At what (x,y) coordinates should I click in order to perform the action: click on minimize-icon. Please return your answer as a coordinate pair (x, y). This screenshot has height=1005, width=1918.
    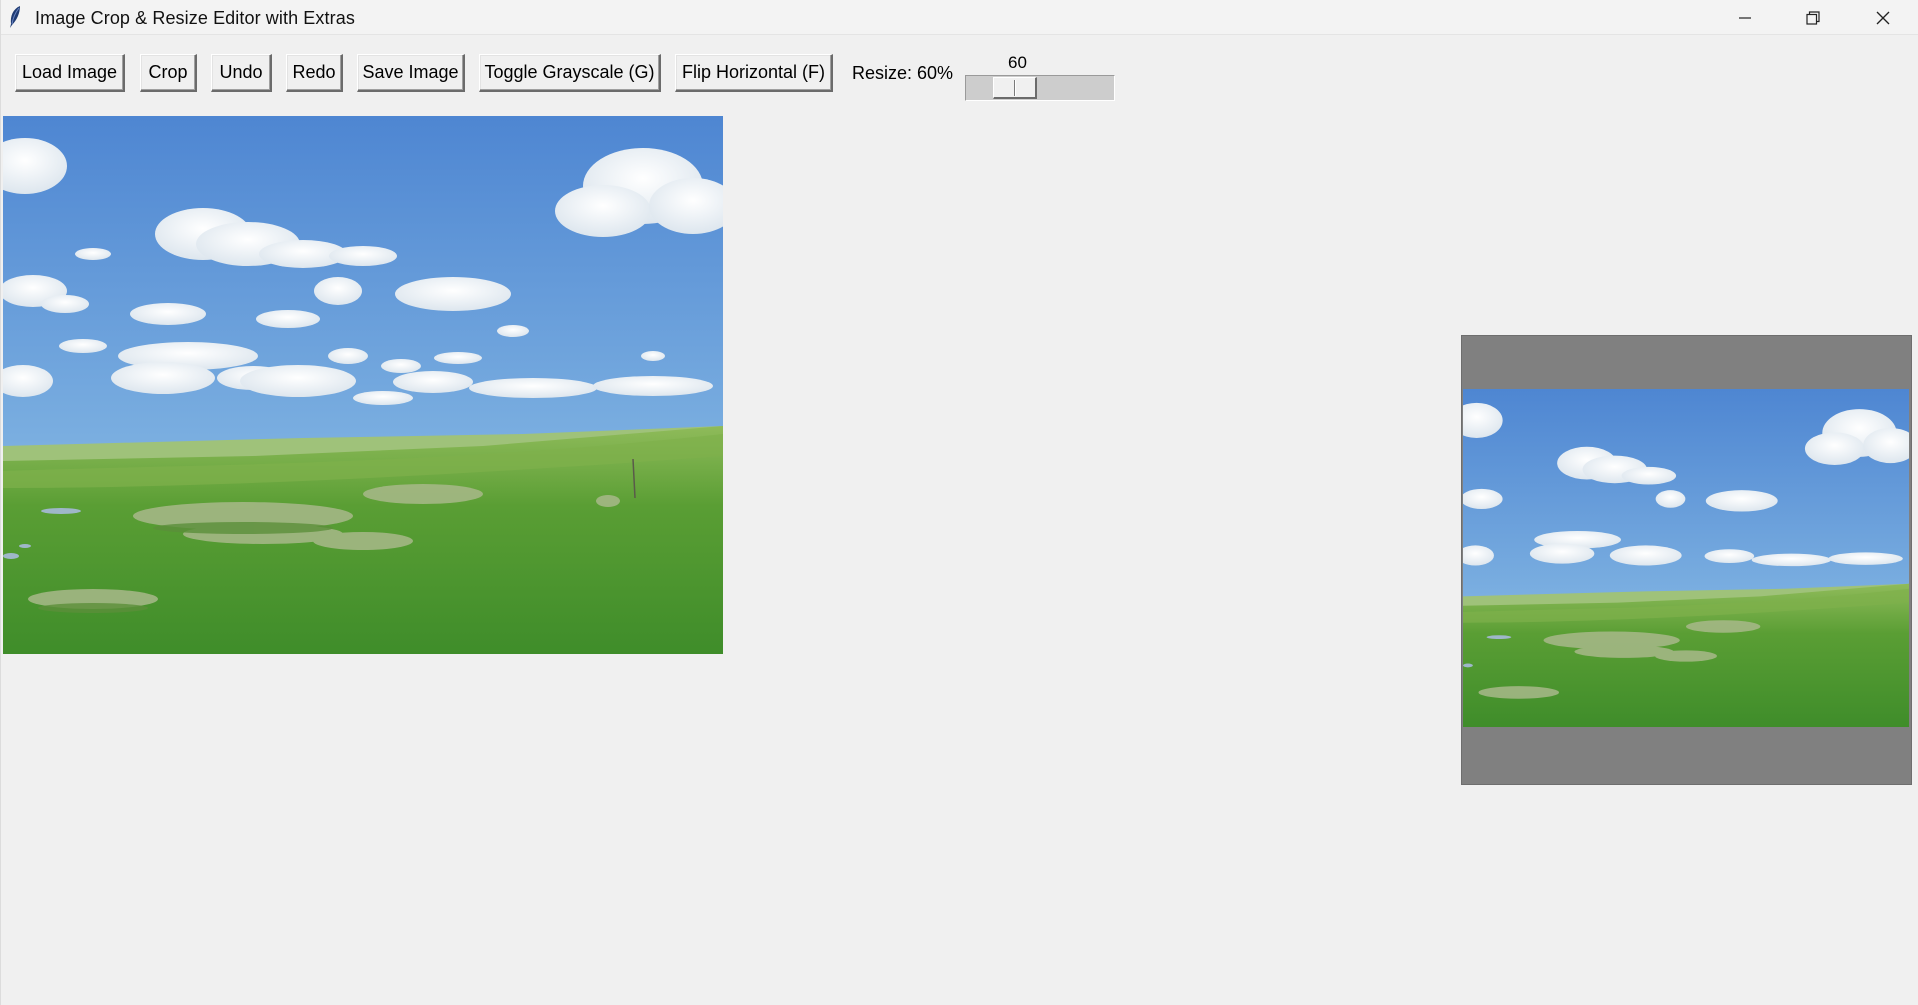
    Looking at the image, I should click on (1745, 17).